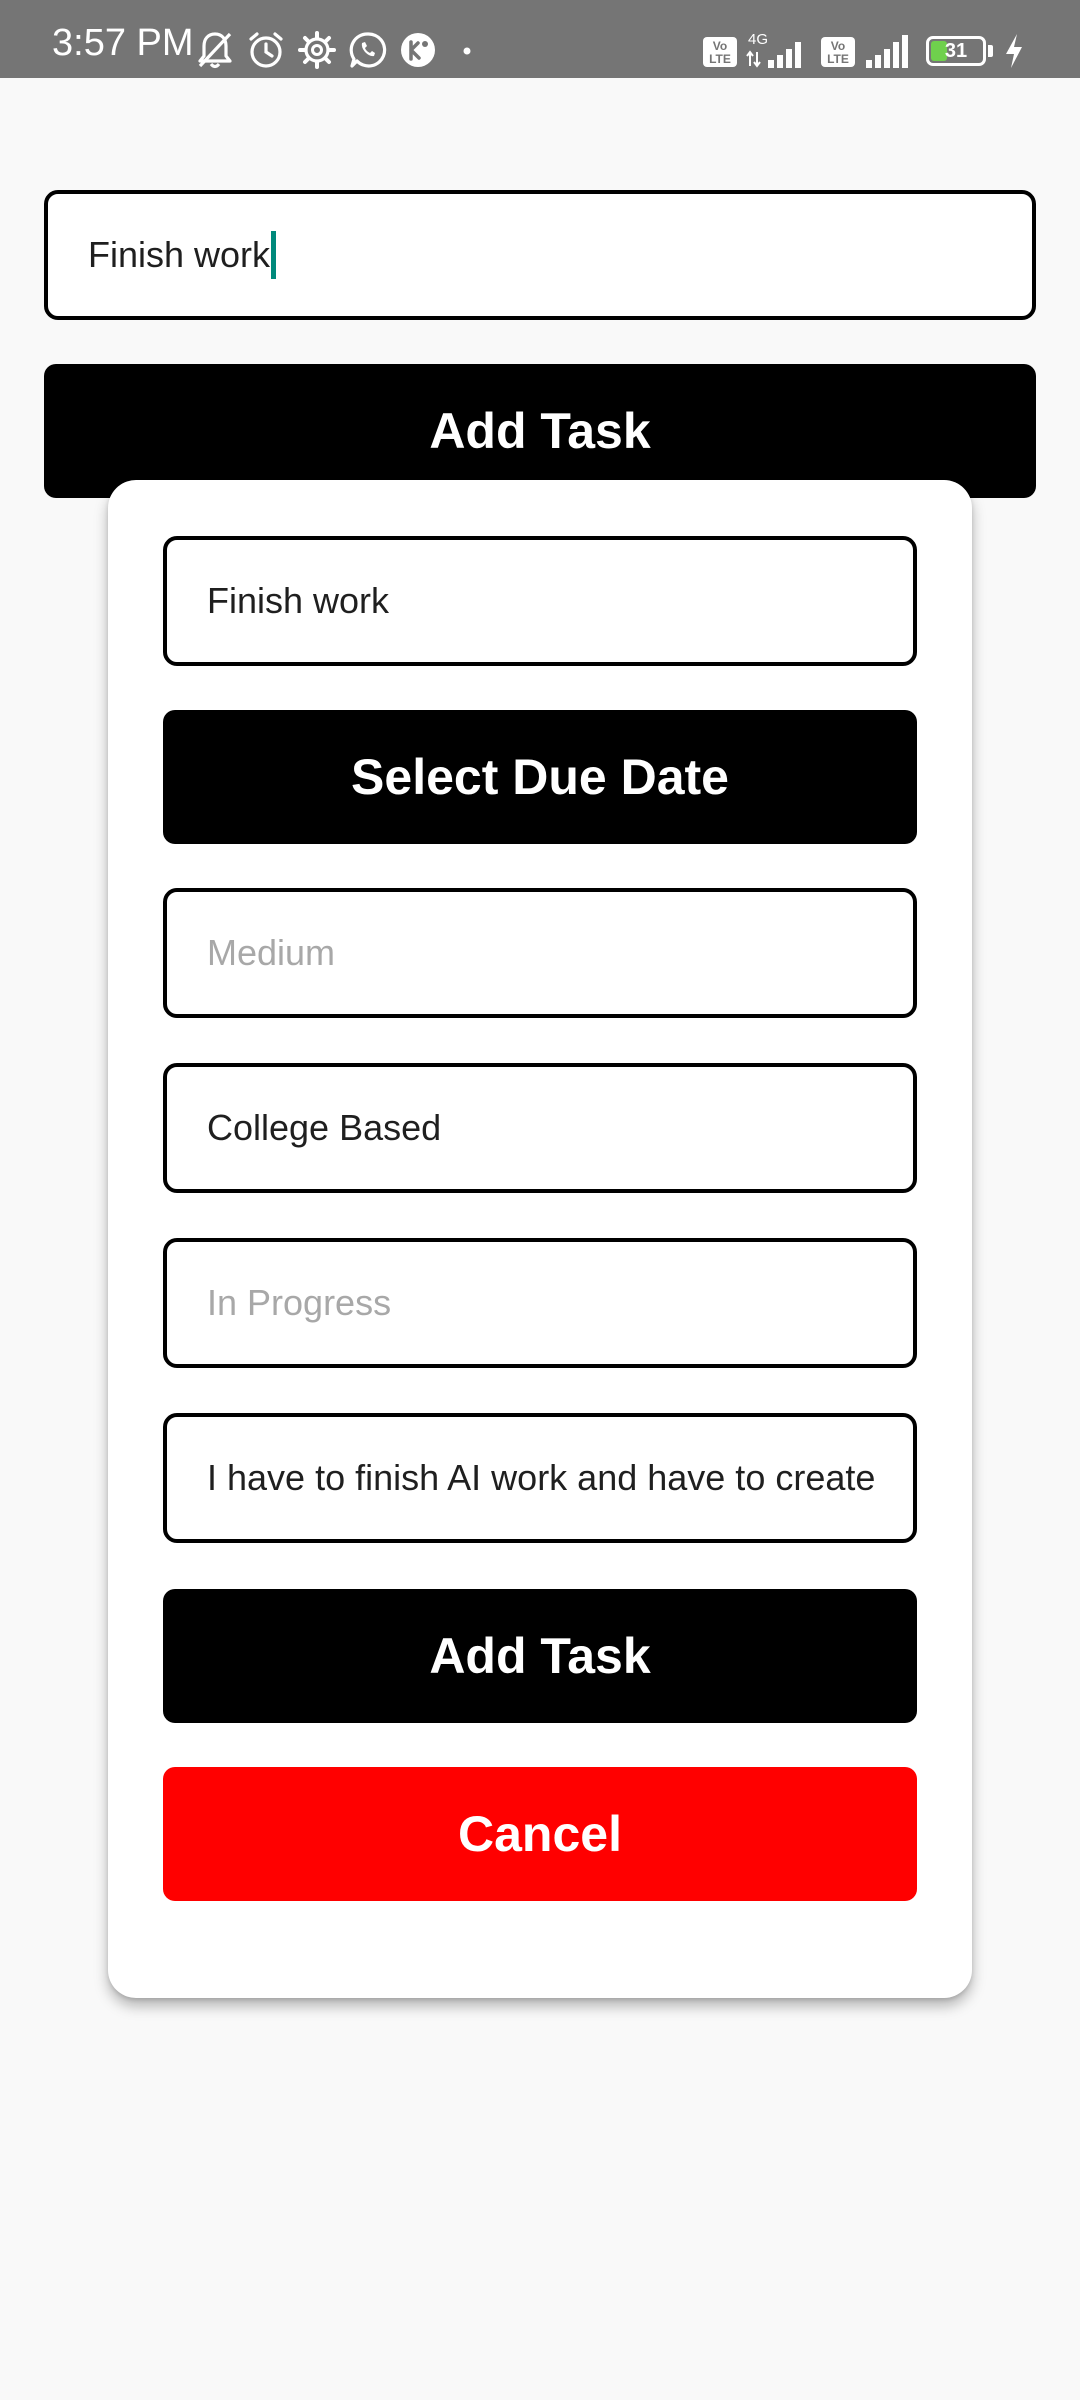  Describe the element at coordinates (299, 1302) in the screenshot. I see `status-placeholder: In Progress` at that location.